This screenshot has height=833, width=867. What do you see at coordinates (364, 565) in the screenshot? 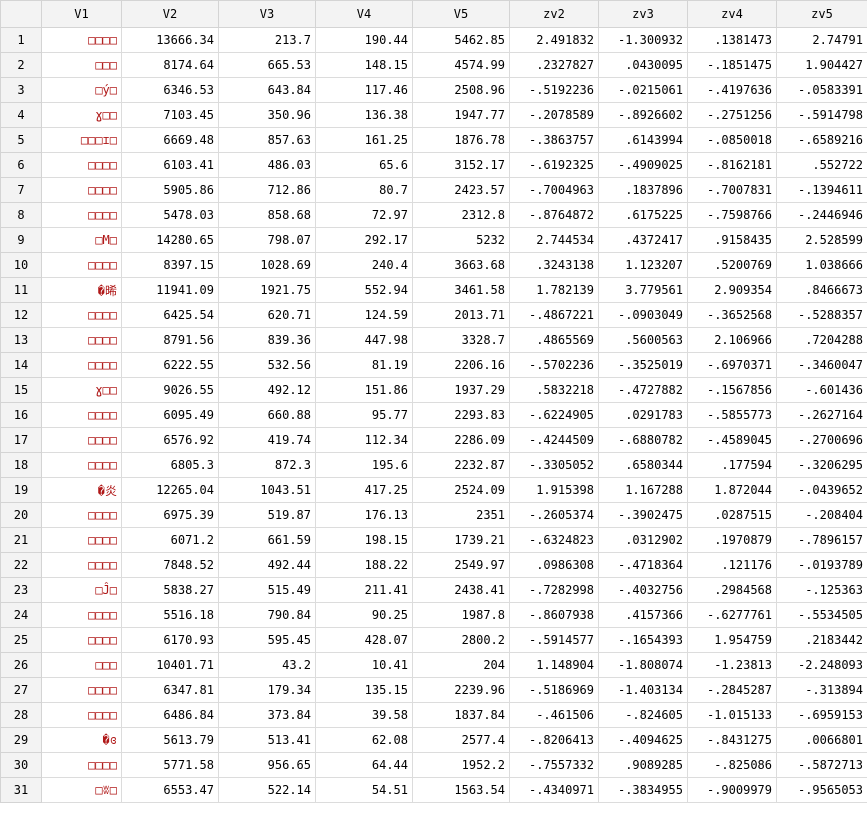
I see `cell-v4: 188.22` at bounding box center [364, 565].